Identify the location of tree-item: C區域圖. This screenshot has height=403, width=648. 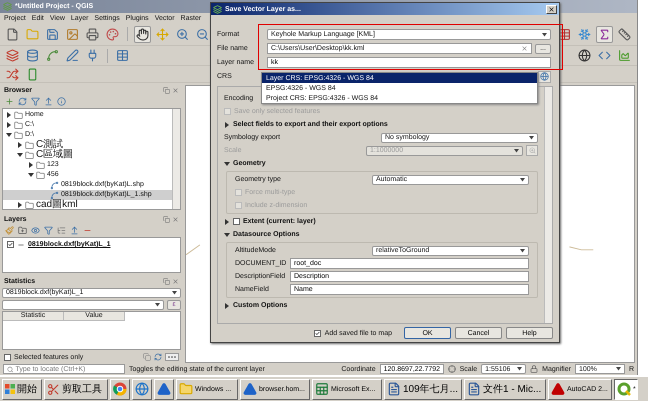
(55, 155).